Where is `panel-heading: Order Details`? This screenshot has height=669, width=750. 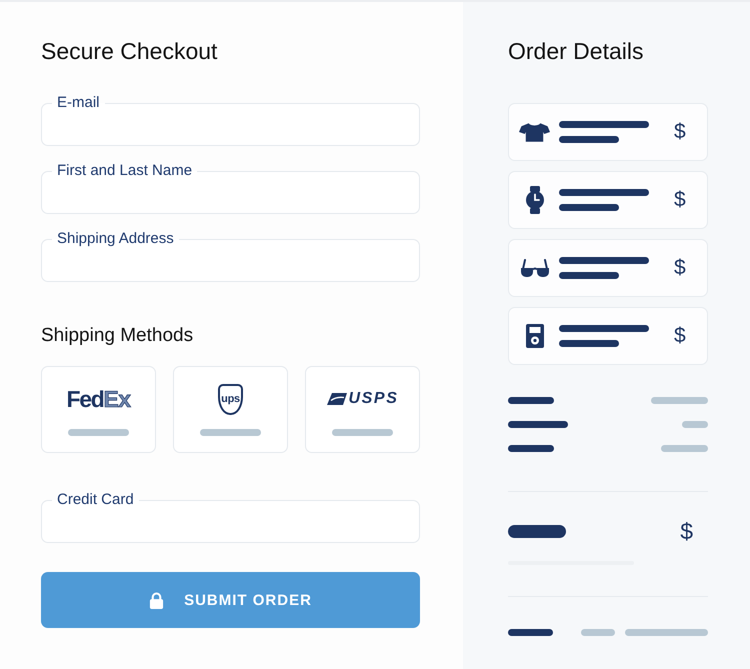 panel-heading: Order Details is located at coordinates (576, 51).